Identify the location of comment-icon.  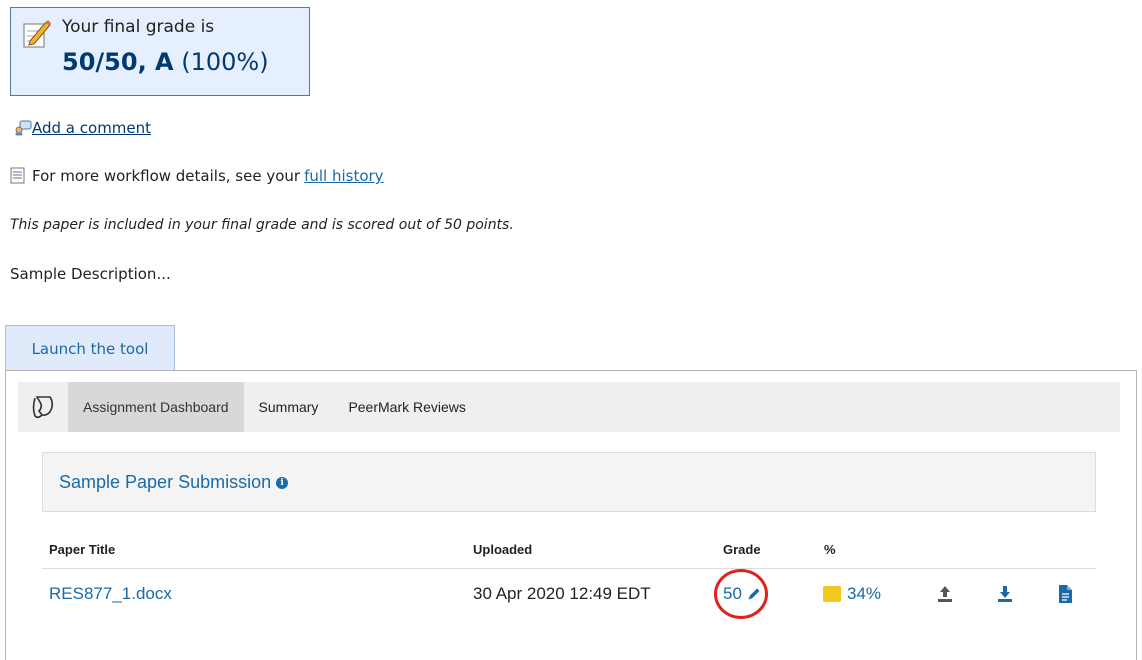
(23, 128).